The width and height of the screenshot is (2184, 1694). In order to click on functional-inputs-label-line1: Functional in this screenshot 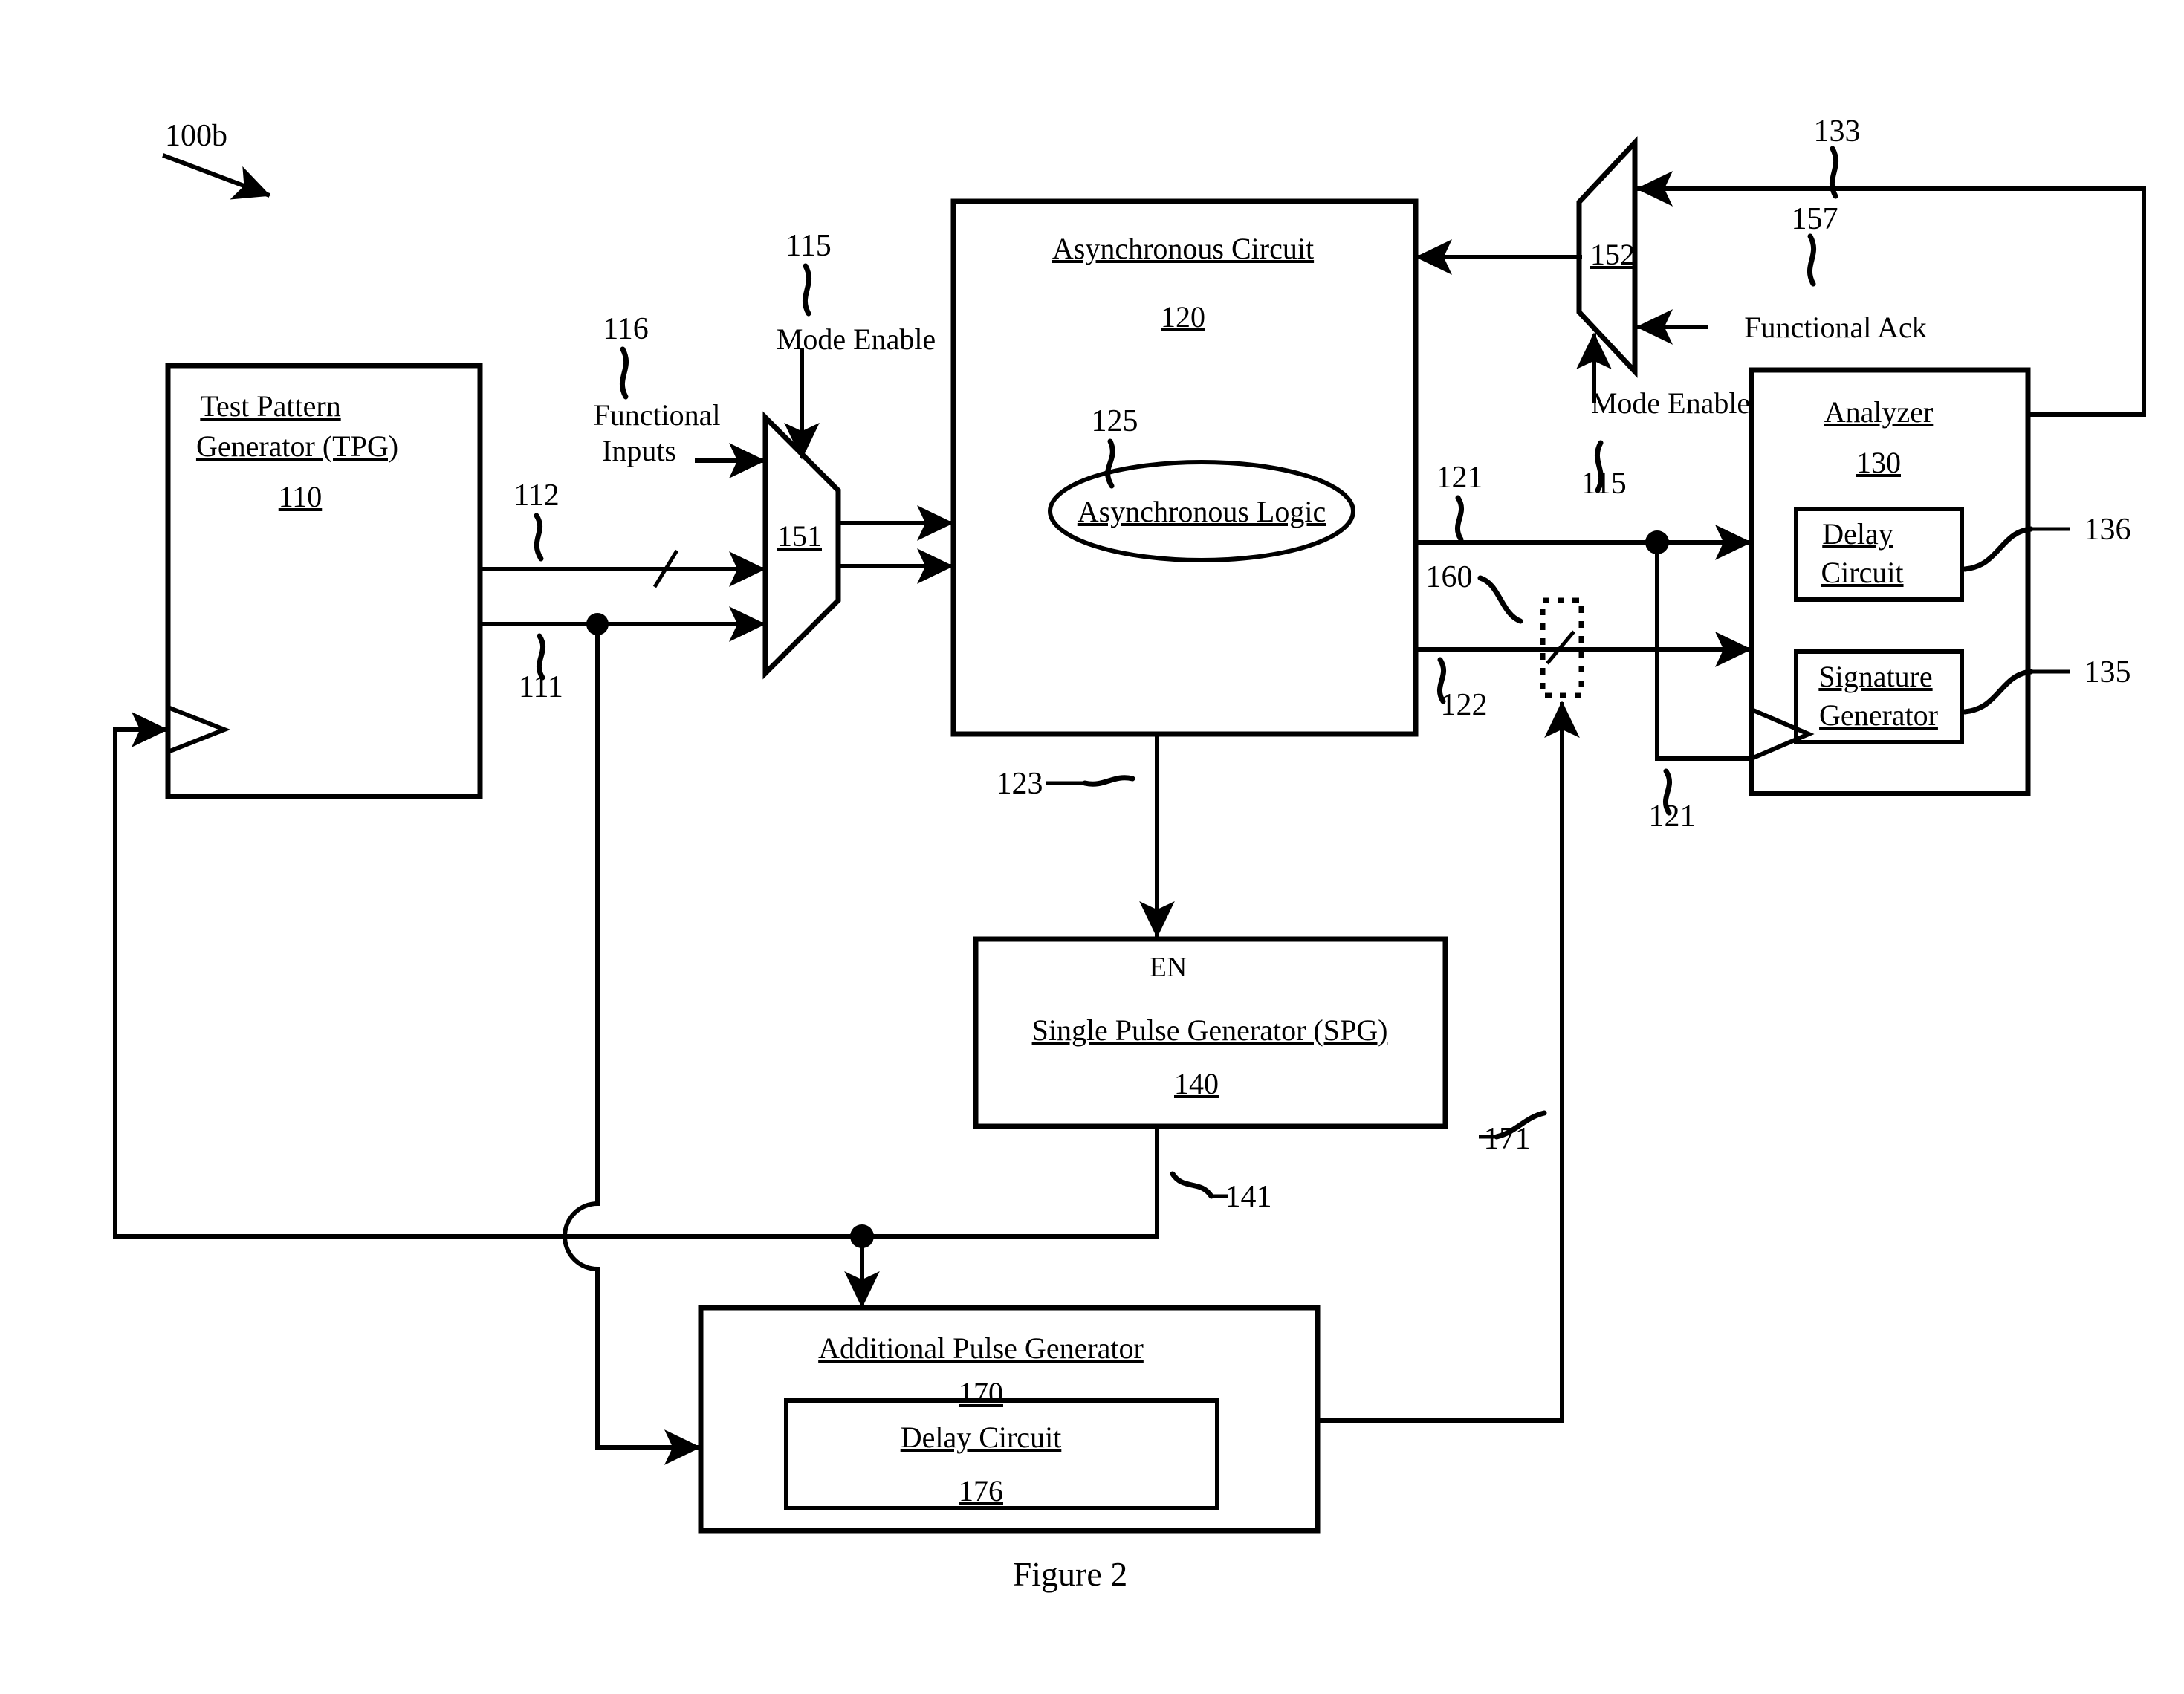, I will do `click(656, 415)`.